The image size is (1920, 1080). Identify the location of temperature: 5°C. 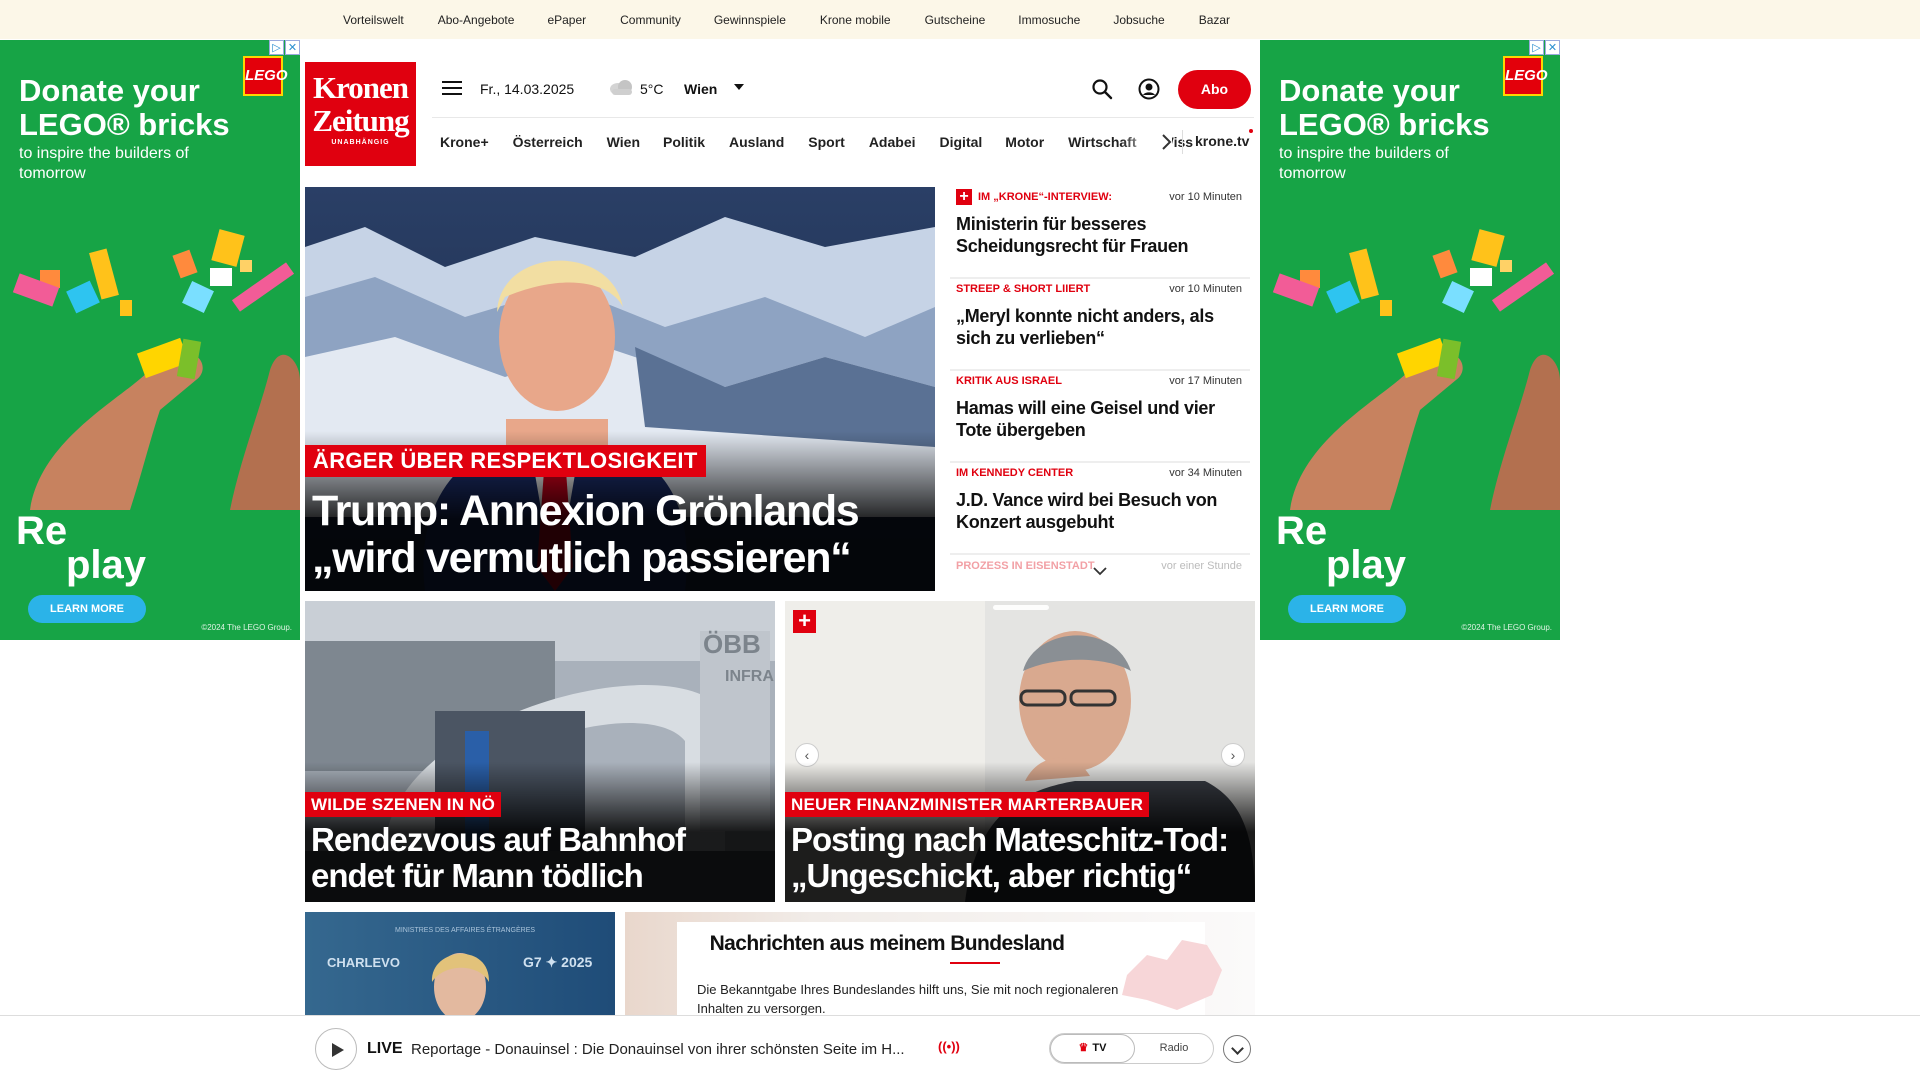
(652, 89).